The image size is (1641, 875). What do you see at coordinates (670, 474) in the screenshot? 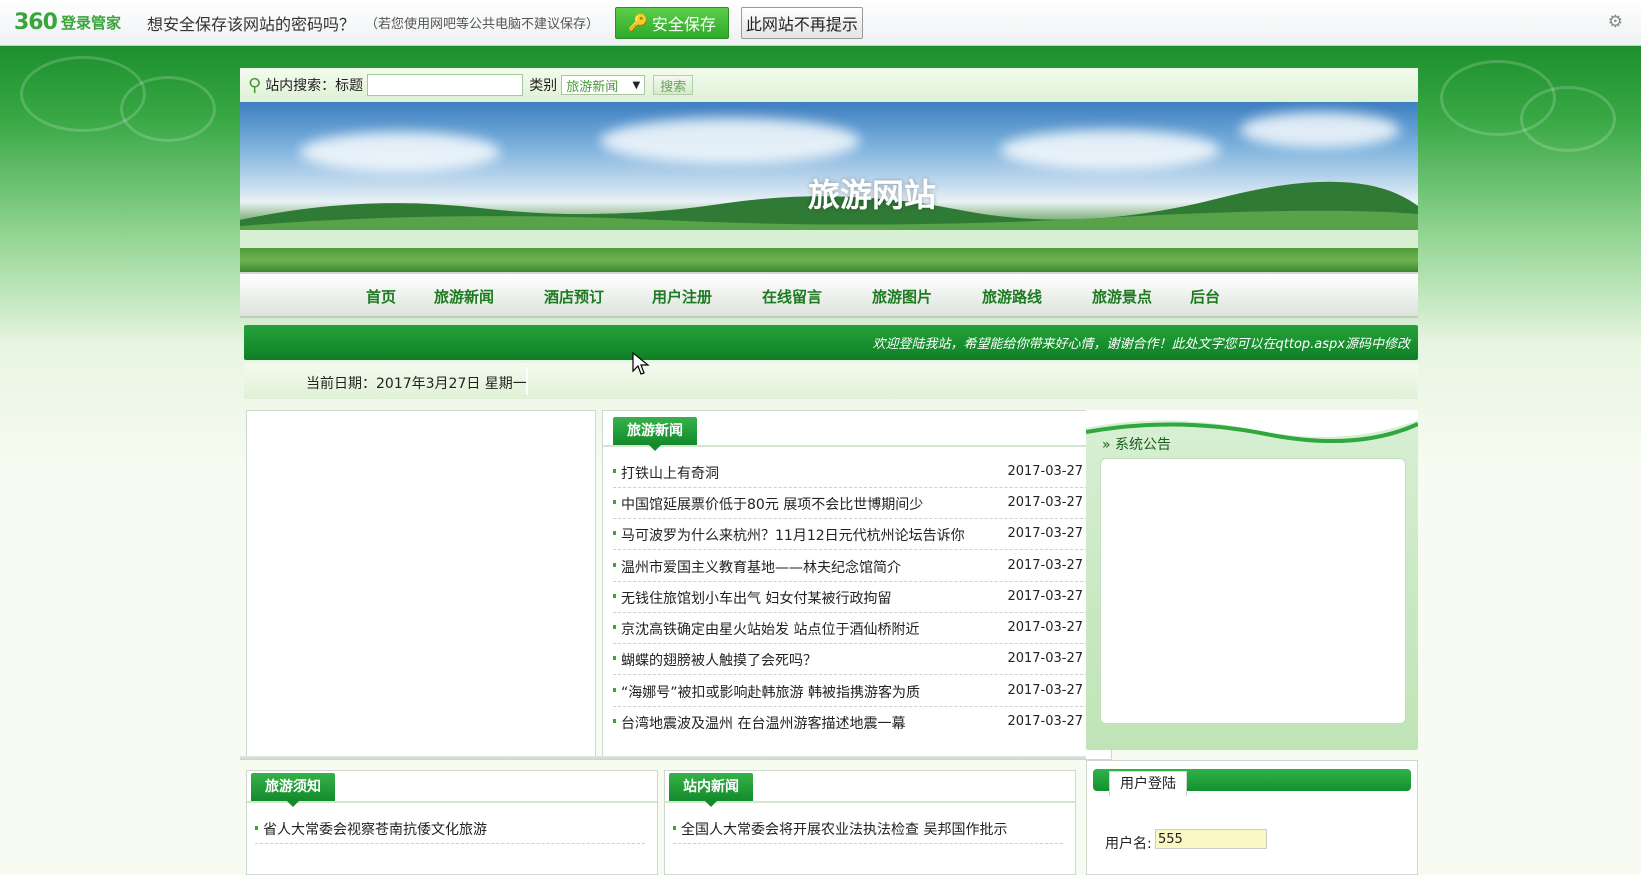
I see `news-title: 打铁山上有奇洞` at bounding box center [670, 474].